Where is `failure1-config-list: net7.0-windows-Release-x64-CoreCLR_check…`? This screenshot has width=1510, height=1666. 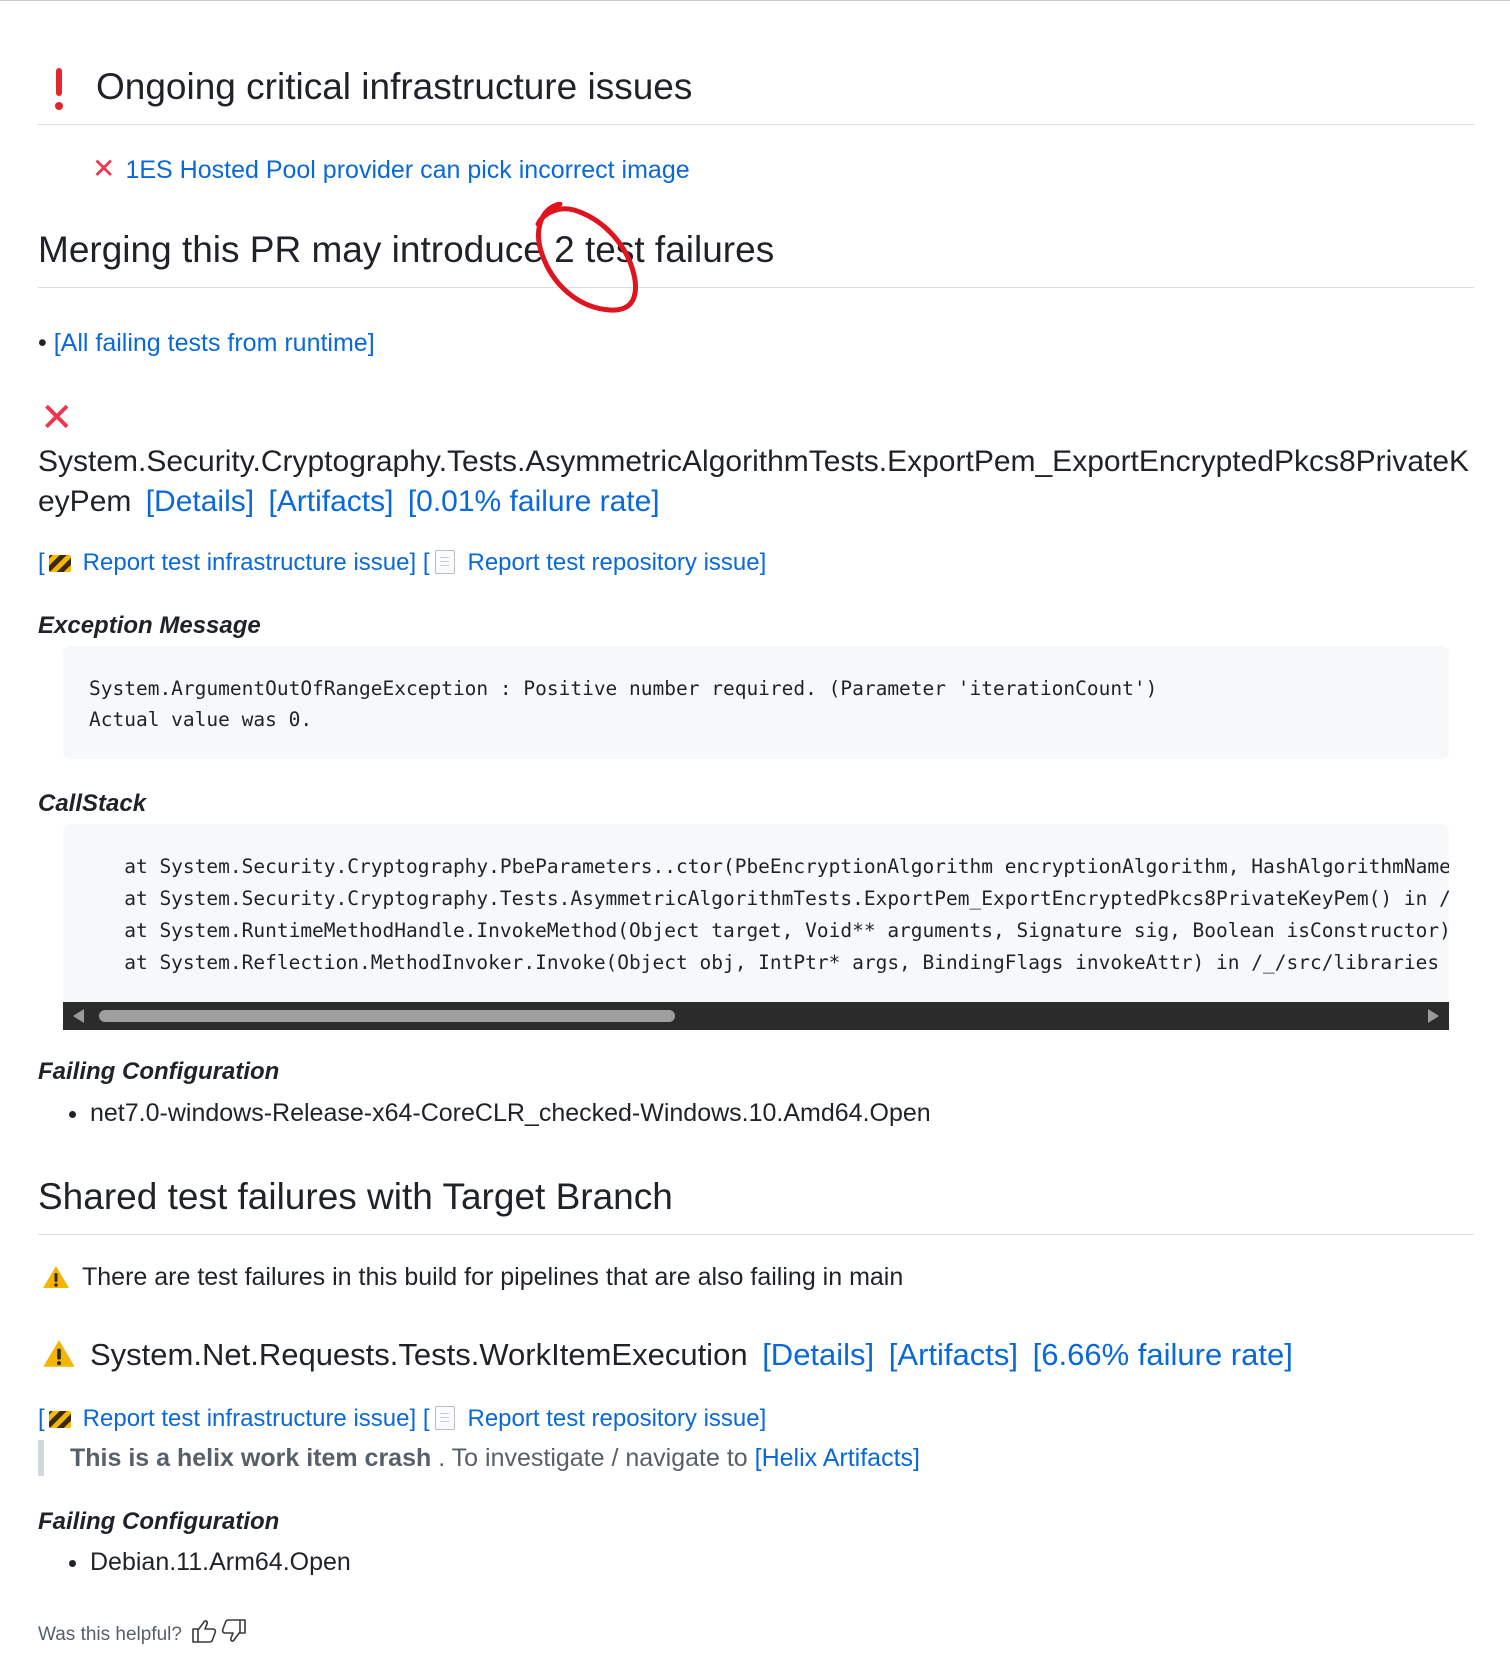 failure1-config-list: net7.0-windows-Release-x64-CoreCLR_check… is located at coordinates (484, 1113).